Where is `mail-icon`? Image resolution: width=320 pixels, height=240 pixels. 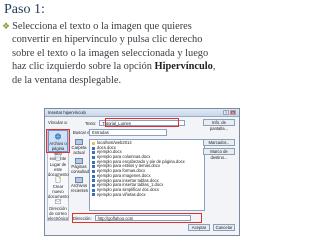
mail-icon is located at coordinates (58, 201).